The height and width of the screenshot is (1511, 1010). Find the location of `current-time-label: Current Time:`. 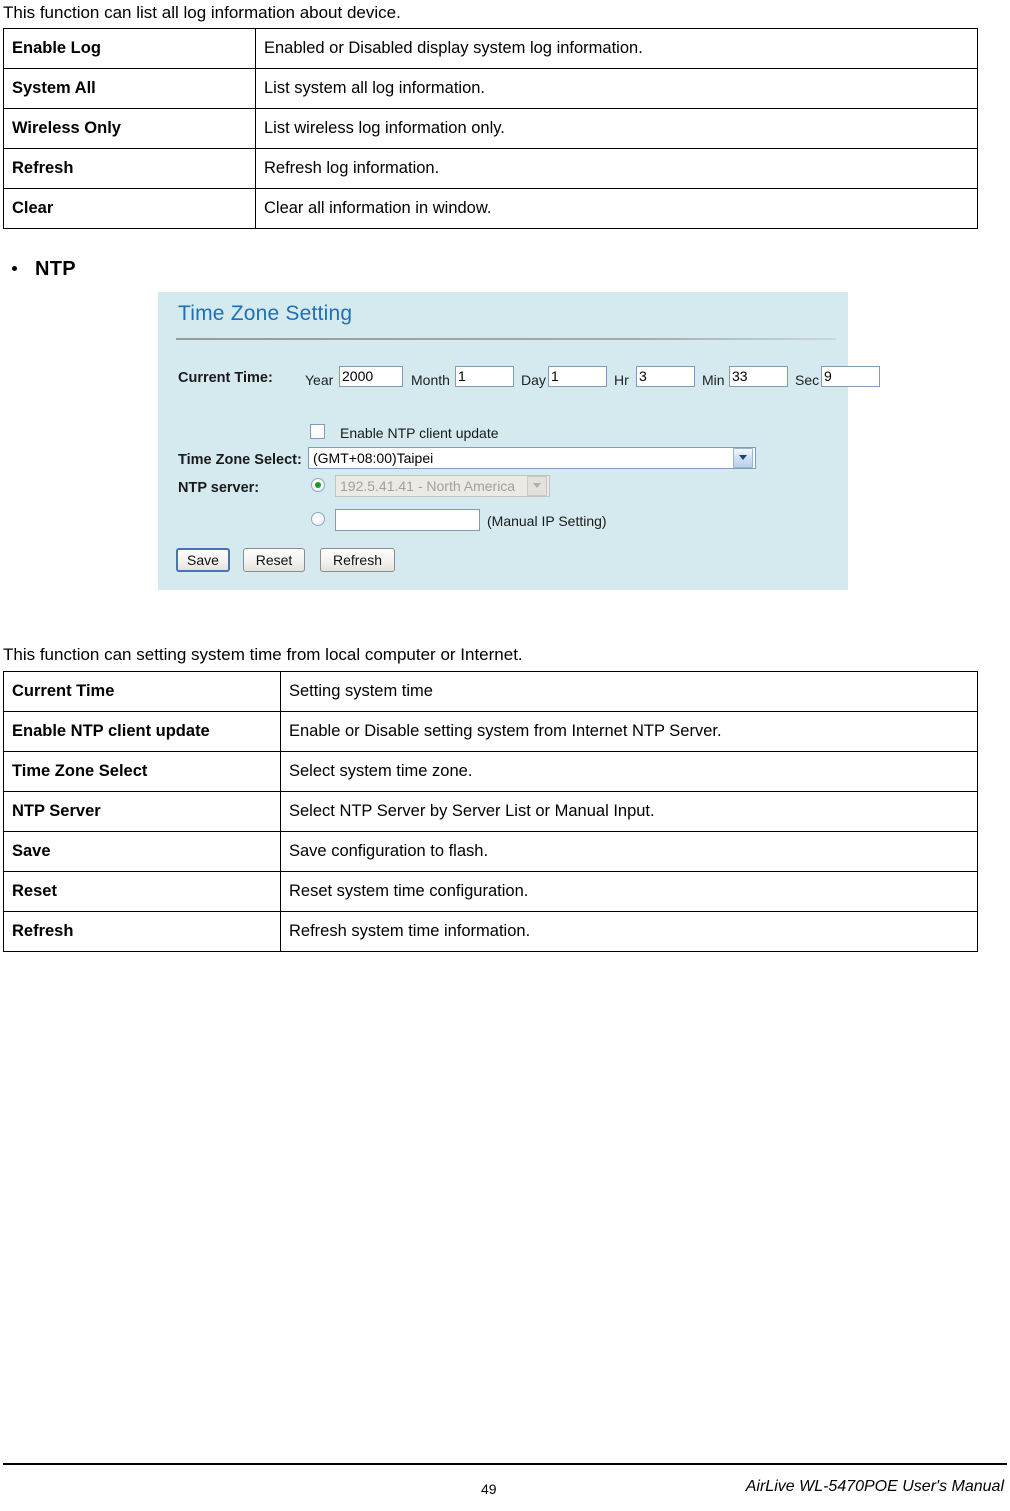

current-time-label: Current Time: is located at coordinates (225, 378).